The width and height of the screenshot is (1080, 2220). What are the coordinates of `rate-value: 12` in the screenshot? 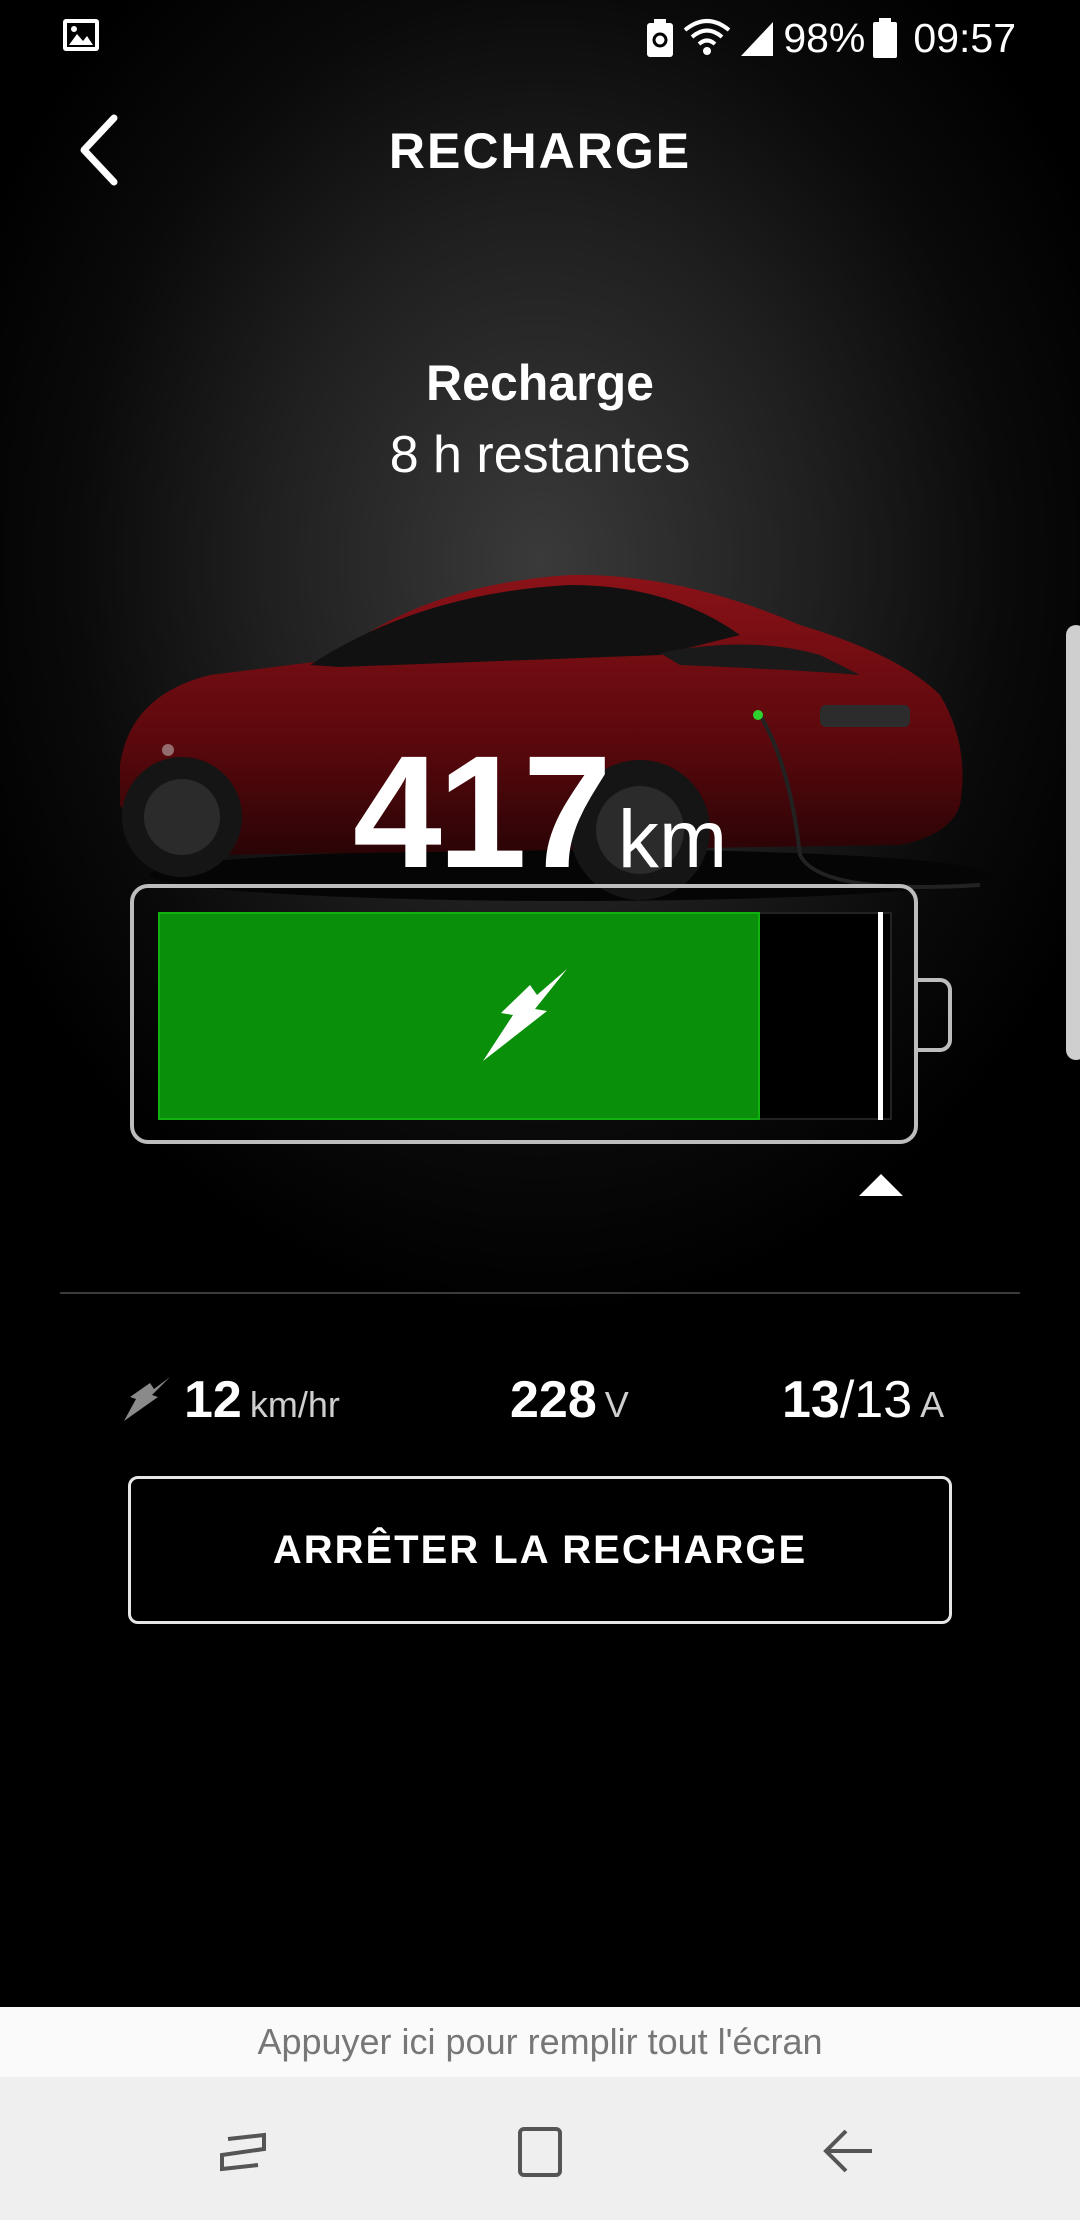 It's located at (213, 1400).